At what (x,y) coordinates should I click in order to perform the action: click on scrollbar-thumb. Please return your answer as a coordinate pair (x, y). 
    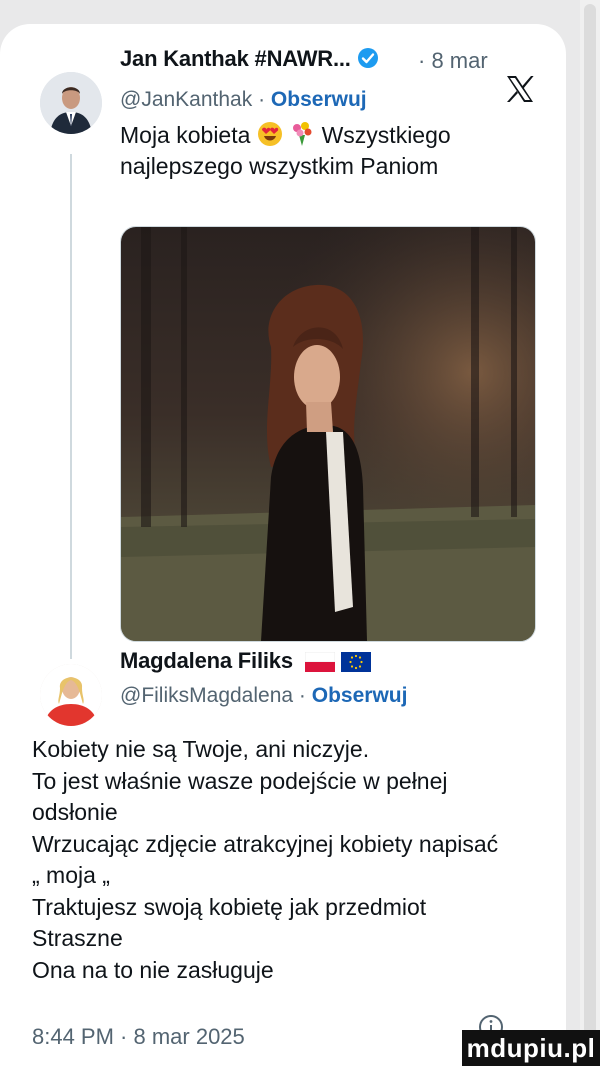
    Looking at the image, I should click on (590, 529).